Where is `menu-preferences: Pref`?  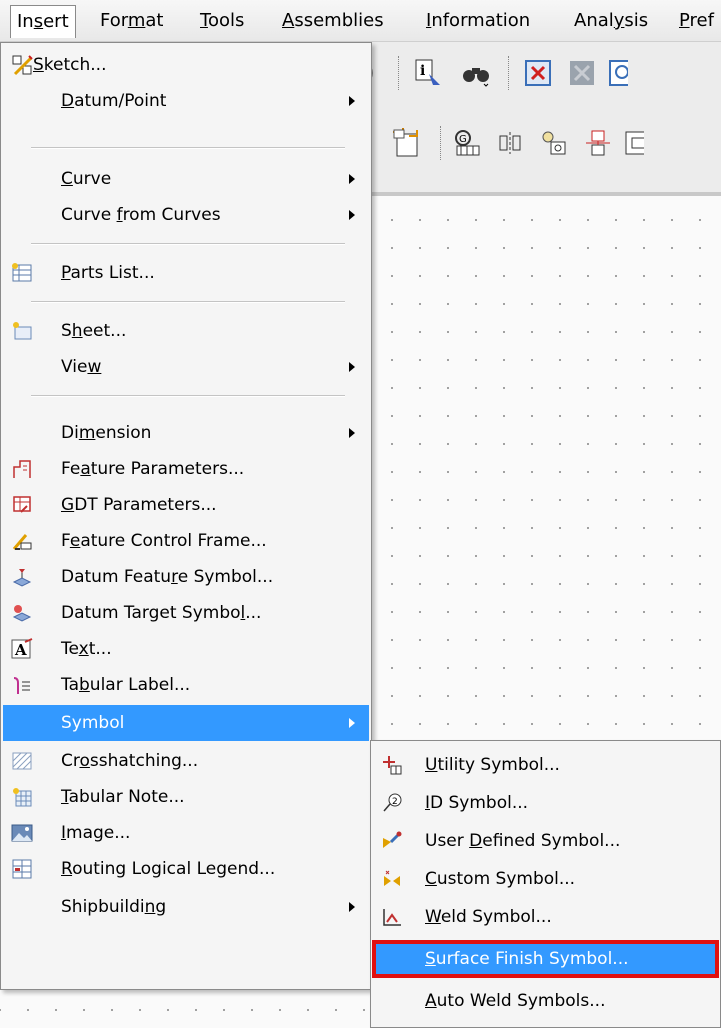
menu-preferences: Pref is located at coordinates (696, 21).